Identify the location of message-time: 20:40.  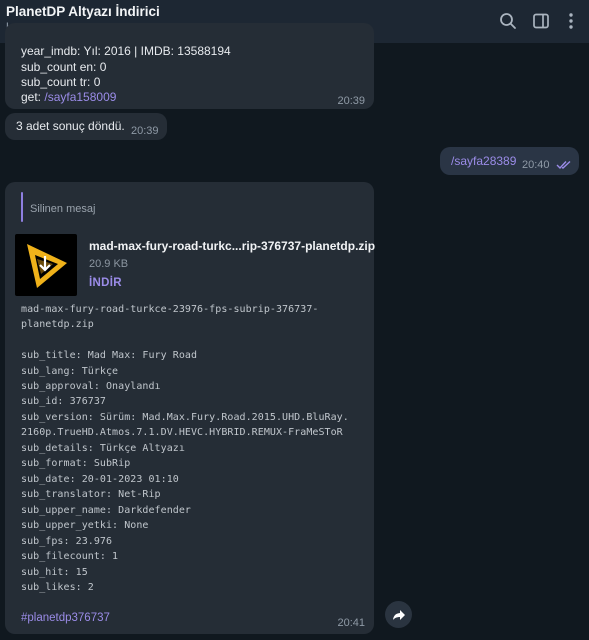
(536, 165).